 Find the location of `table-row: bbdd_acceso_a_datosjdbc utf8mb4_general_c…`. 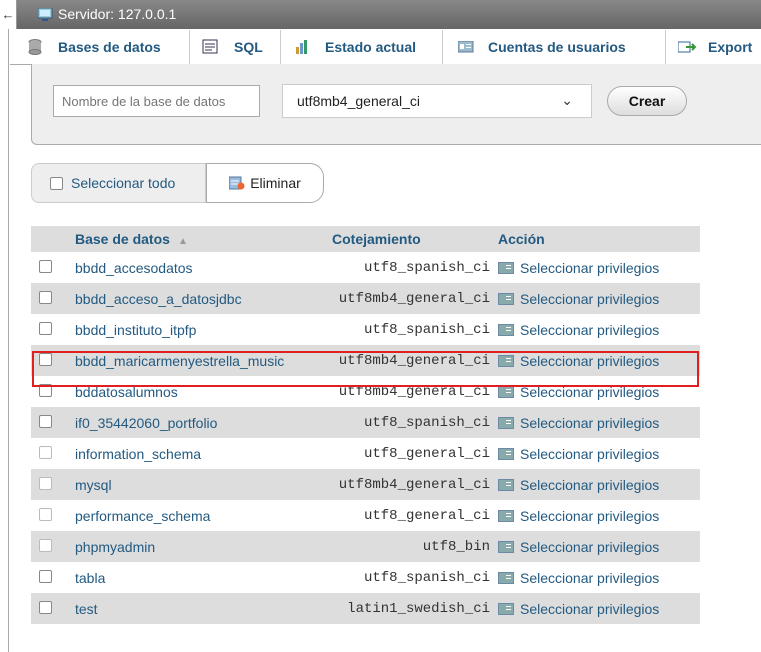

table-row: bbdd_acceso_a_datosjdbc utf8mb4_general_c… is located at coordinates (365, 298).